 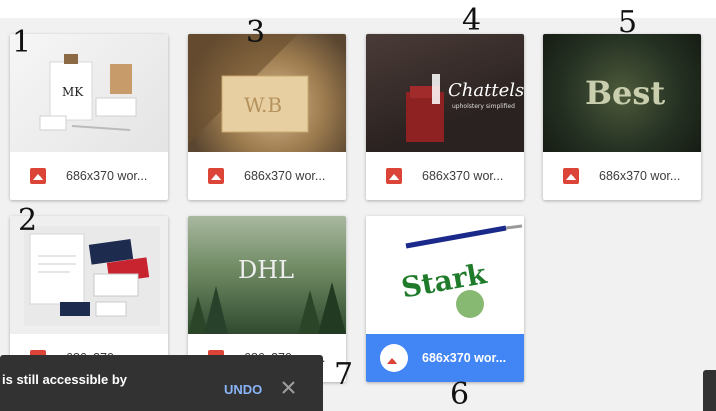 I want to click on annotation-number: 1, so click(x=22, y=42).